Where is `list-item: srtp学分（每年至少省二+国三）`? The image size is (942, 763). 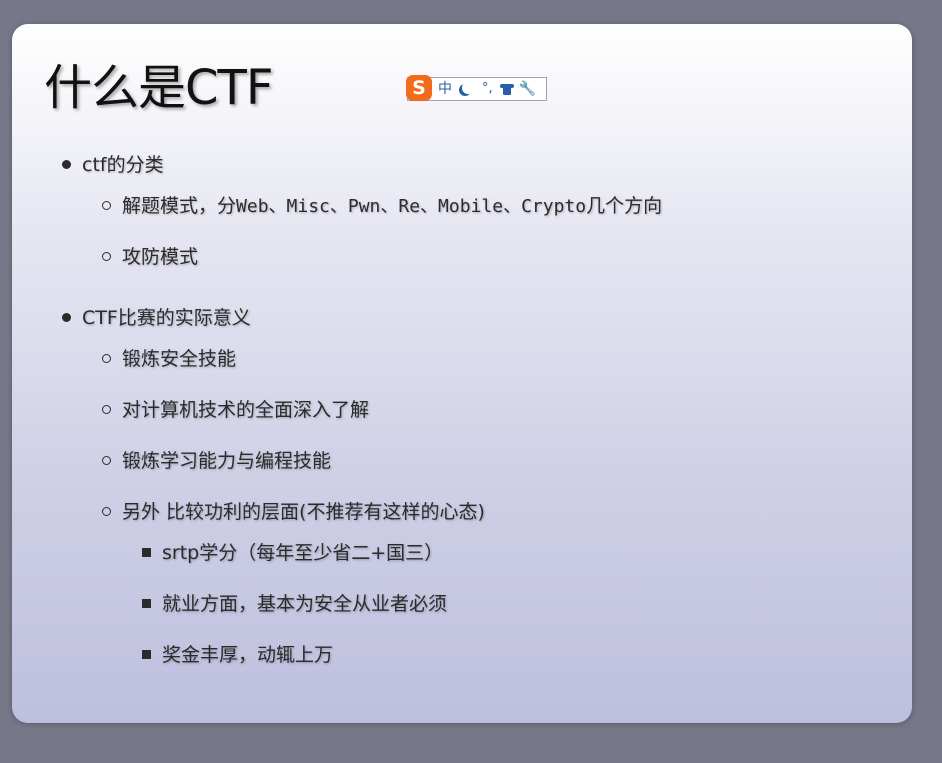 list-item: srtp学分（每年至少省二+国三） is located at coordinates (293, 553).